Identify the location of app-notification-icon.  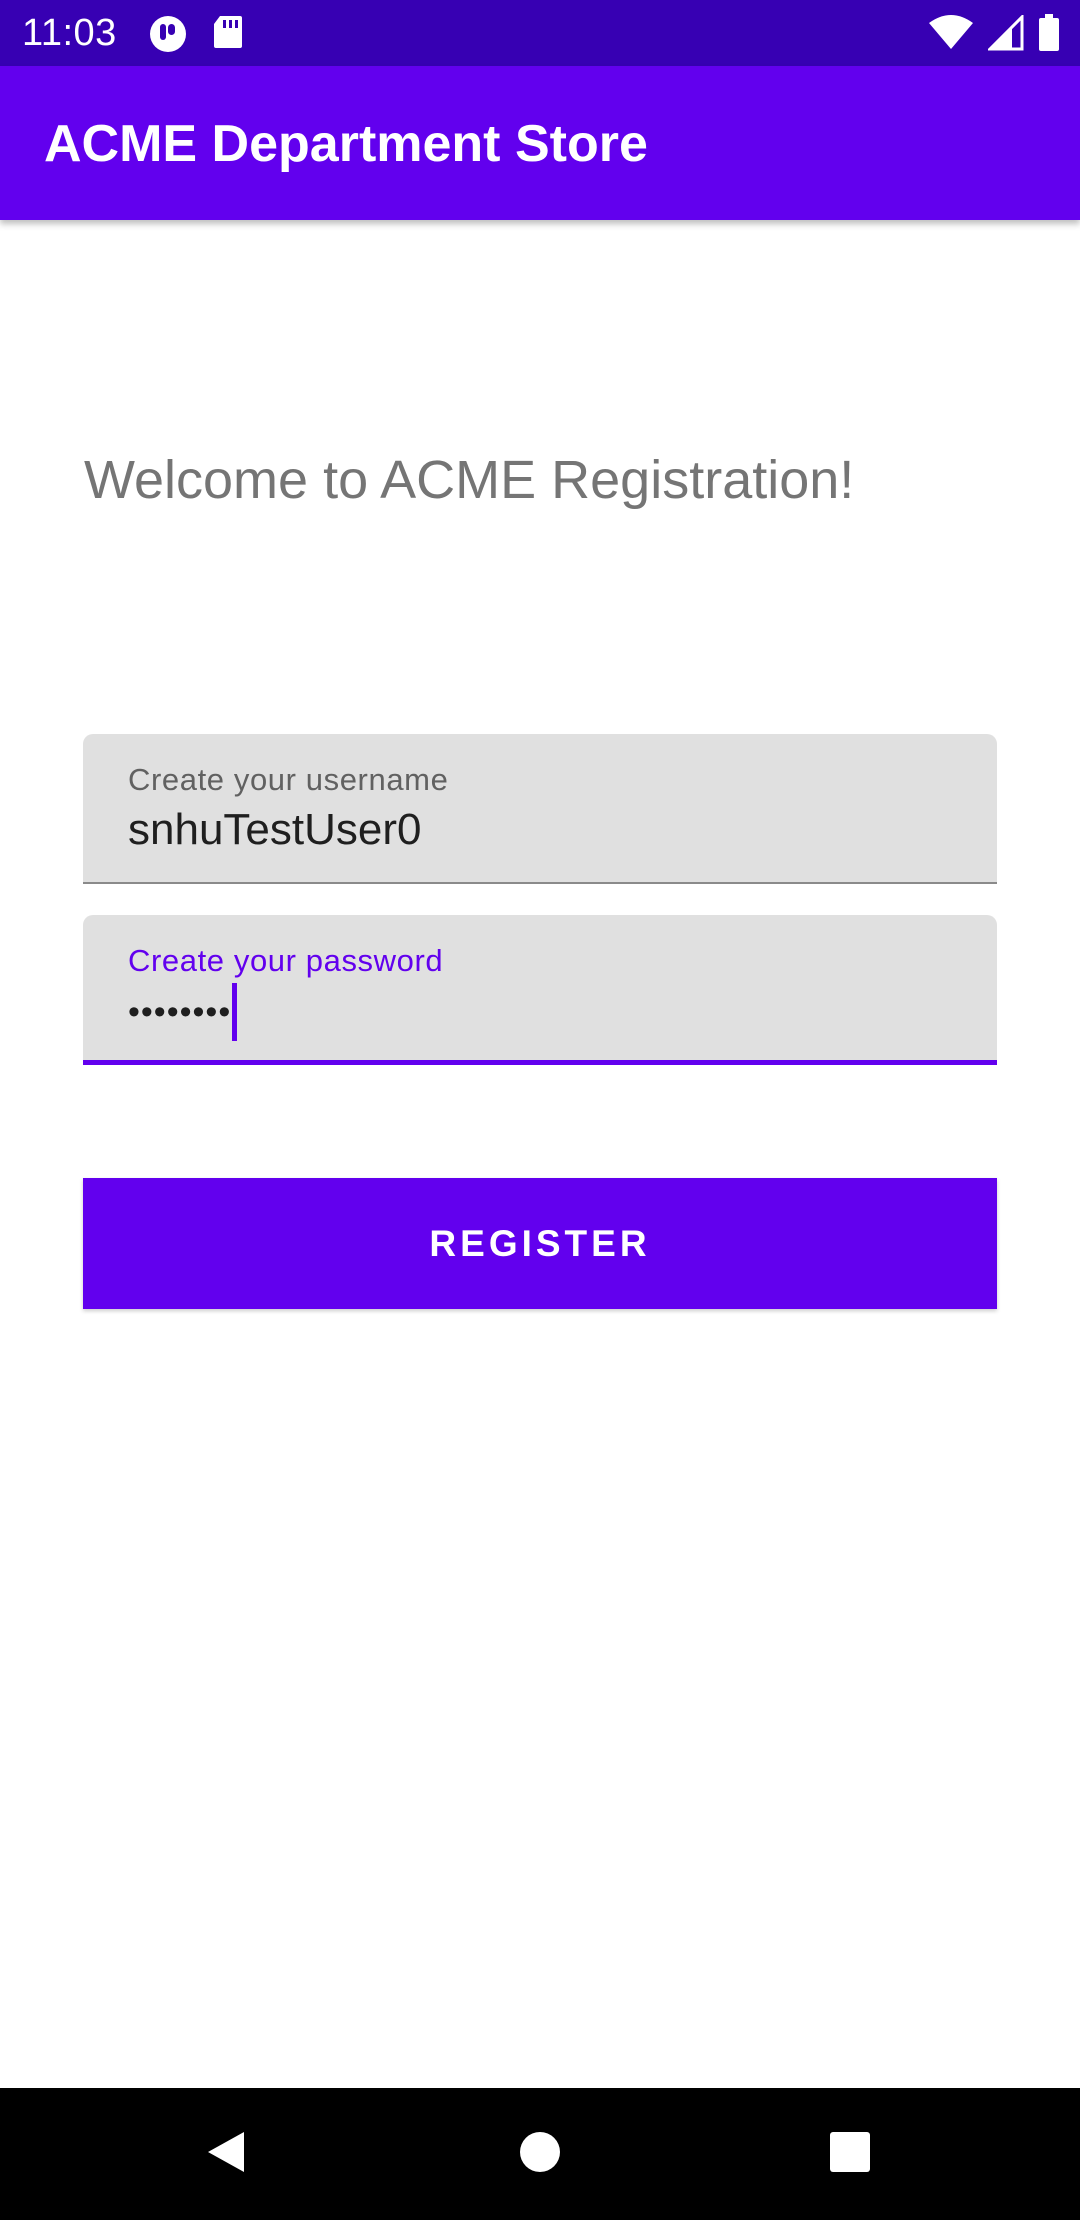
(168, 34).